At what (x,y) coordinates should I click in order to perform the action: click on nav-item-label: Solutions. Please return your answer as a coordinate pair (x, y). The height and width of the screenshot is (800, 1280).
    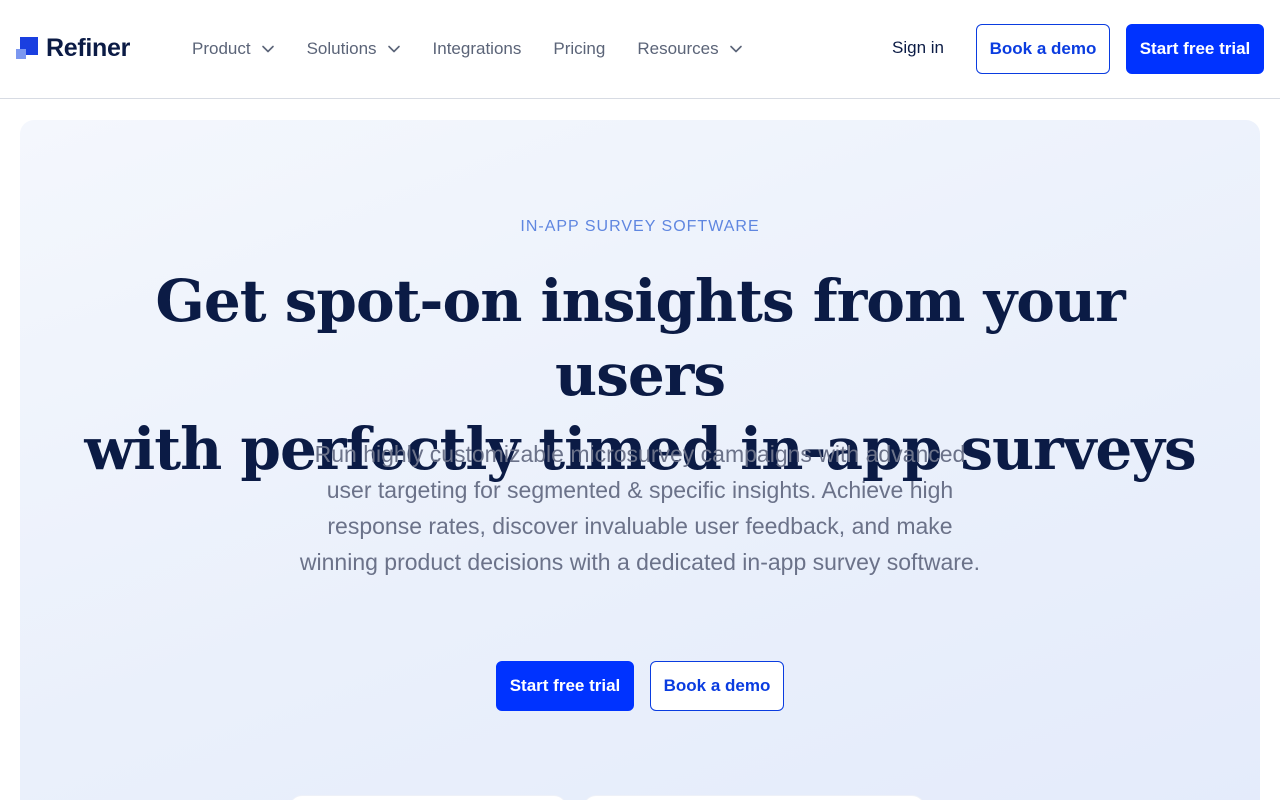
    Looking at the image, I should click on (341, 48).